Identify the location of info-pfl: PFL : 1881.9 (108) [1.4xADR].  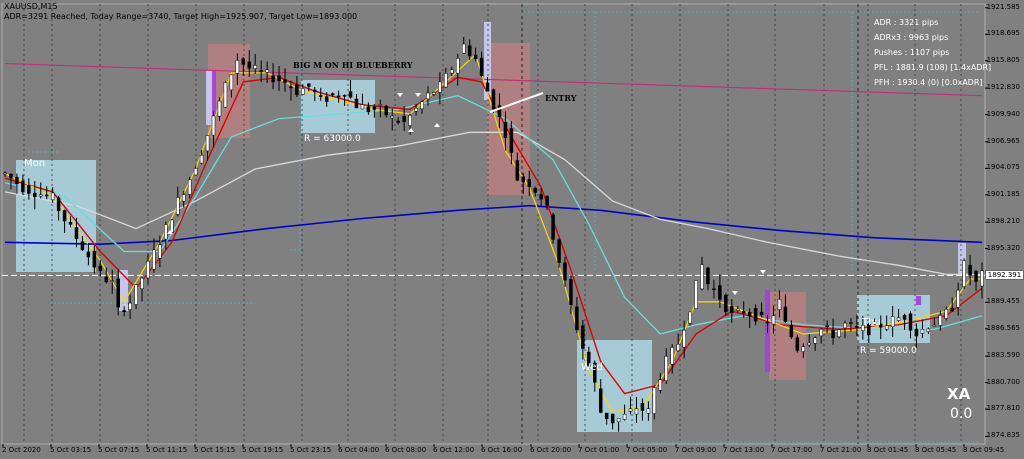
(933, 67).